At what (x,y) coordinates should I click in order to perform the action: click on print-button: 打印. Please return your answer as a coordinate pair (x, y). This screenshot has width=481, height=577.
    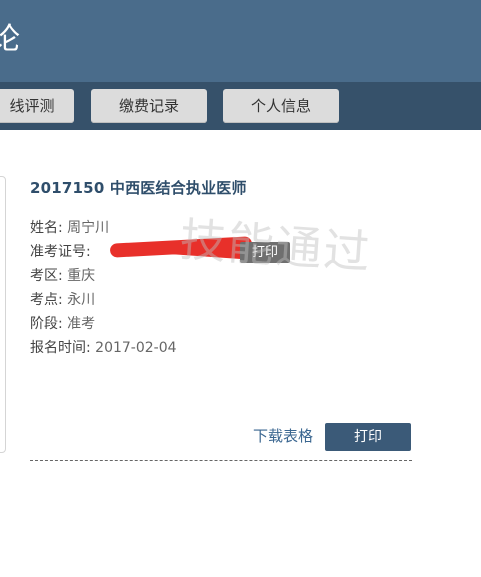
    Looking at the image, I should click on (368, 437).